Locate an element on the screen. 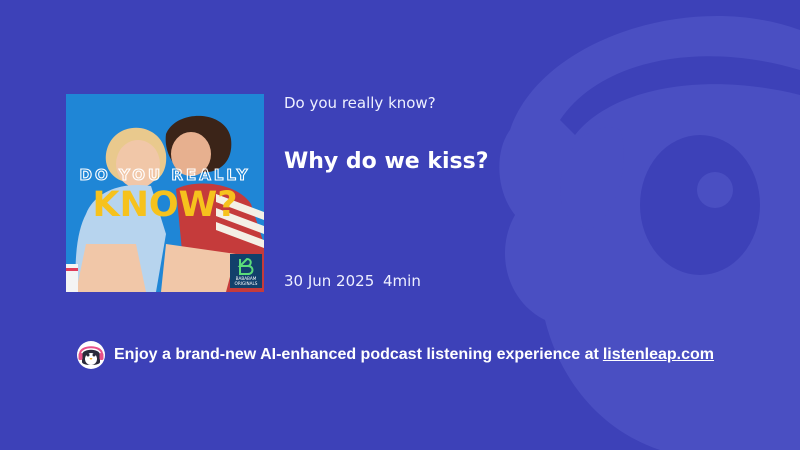 The height and width of the screenshot is (450, 800). episode-duration: 4min is located at coordinates (402, 281).